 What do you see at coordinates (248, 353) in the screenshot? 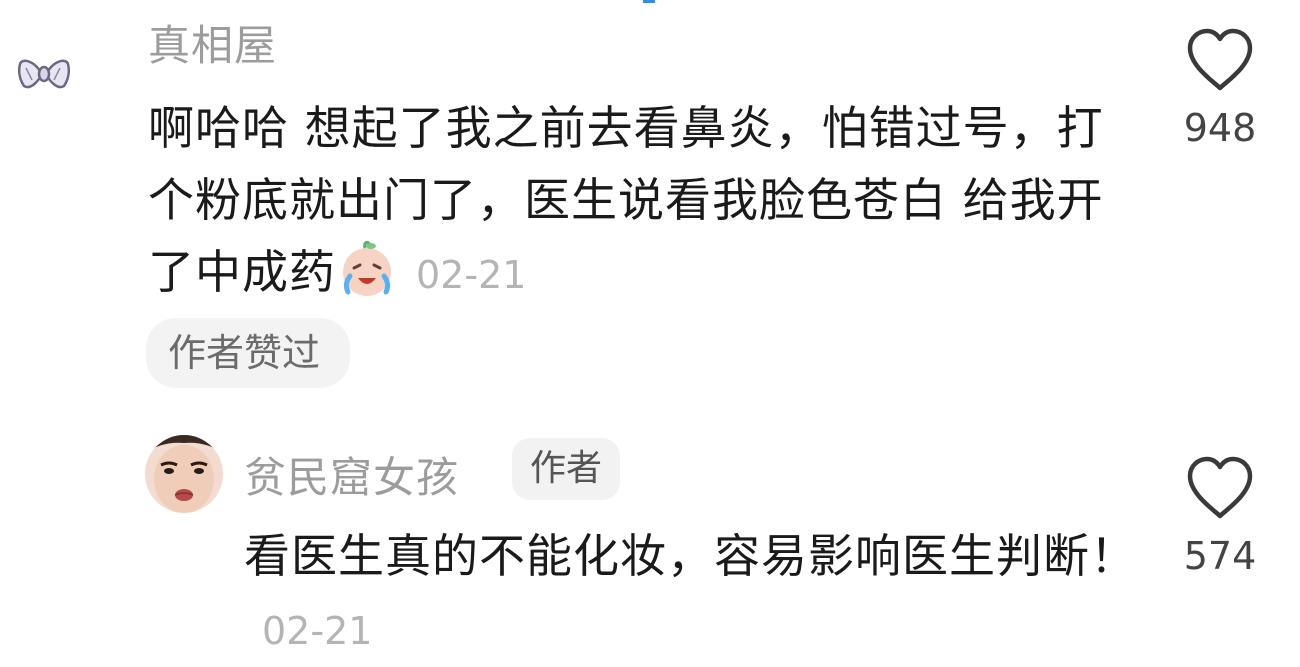
I see `author-liked-tag: 作者赞过` at bounding box center [248, 353].